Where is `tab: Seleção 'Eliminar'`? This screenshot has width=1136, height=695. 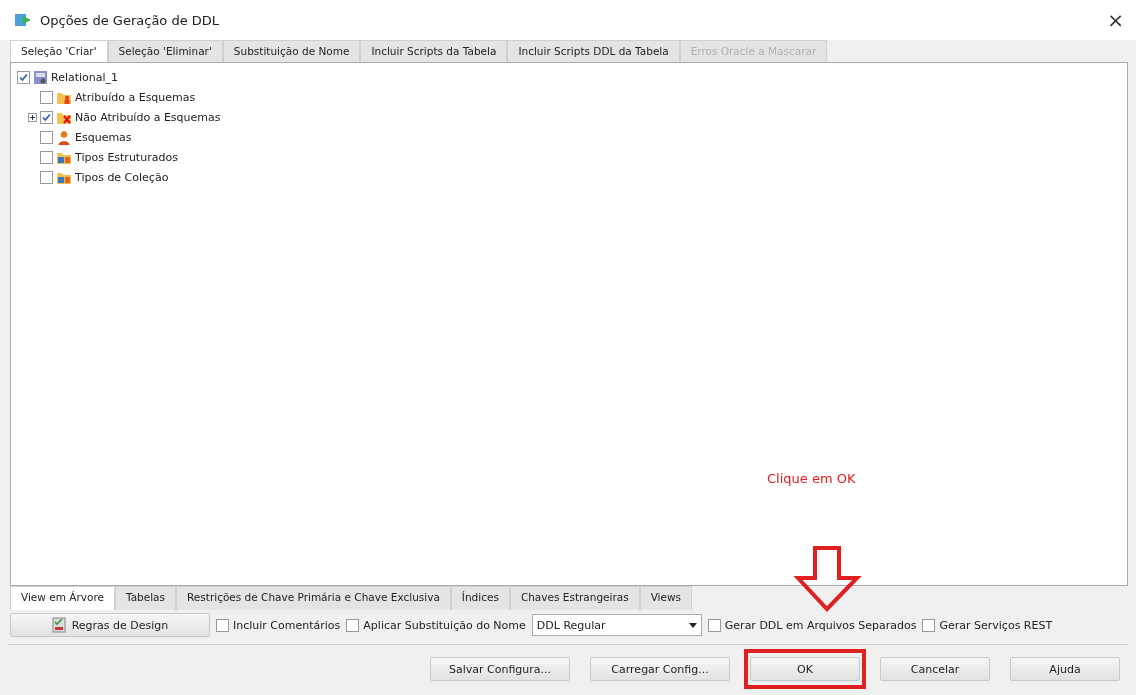
tab: Seleção 'Eliminar' is located at coordinates (165, 51).